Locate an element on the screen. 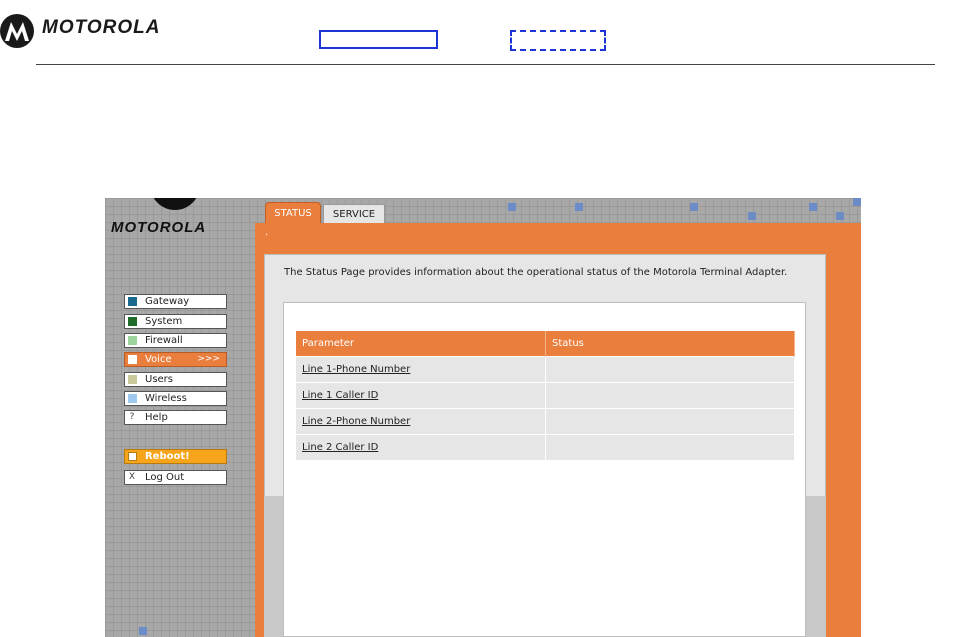  sidebar-item-label: Help is located at coordinates (156, 417).